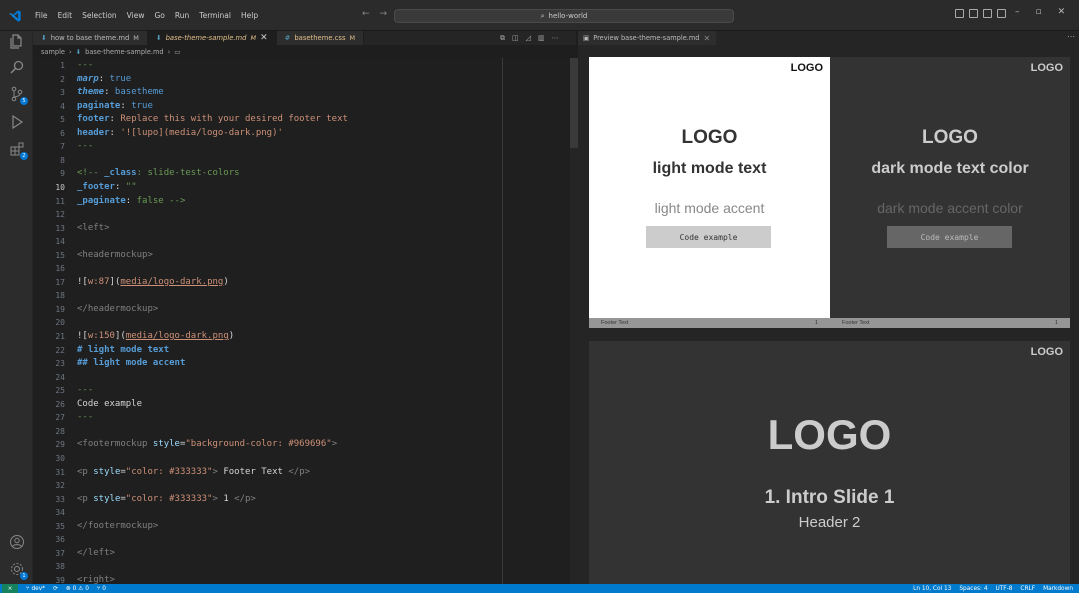 Image resolution: width=1079 pixels, height=593 pixels. I want to click on ports-indicator: ⑂ 0, so click(101, 589).